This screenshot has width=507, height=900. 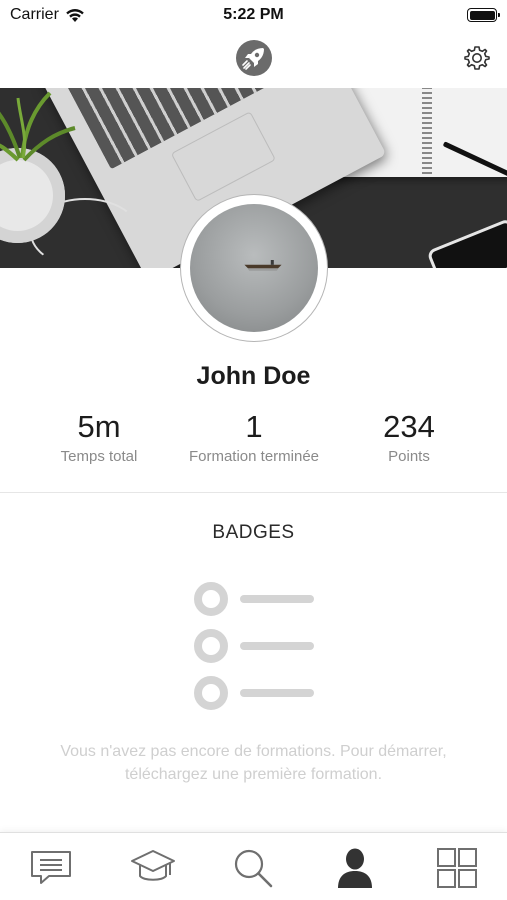 I want to click on battery-icon, so click(x=483, y=15).